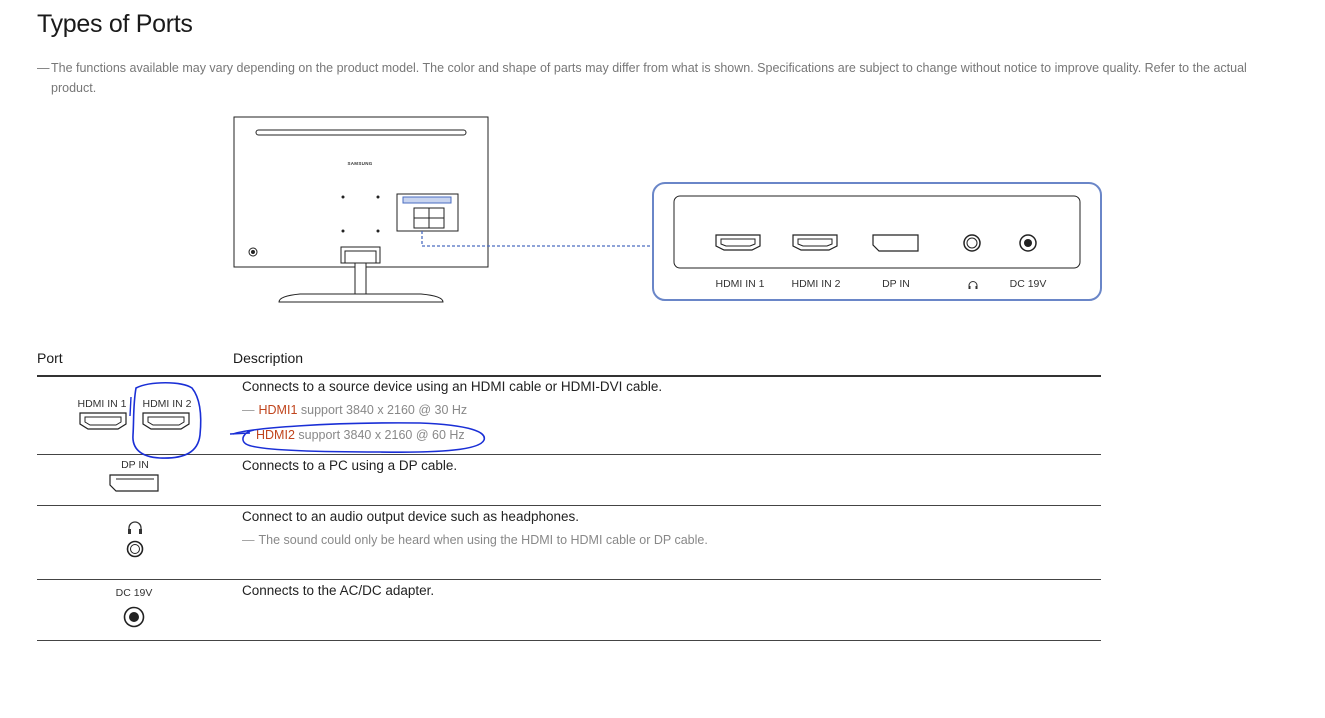 This screenshot has height=718, width=1325. Describe the element at coordinates (1028, 284) in the screenshot. I see `callout-label-dc: DC 19V` at that location.